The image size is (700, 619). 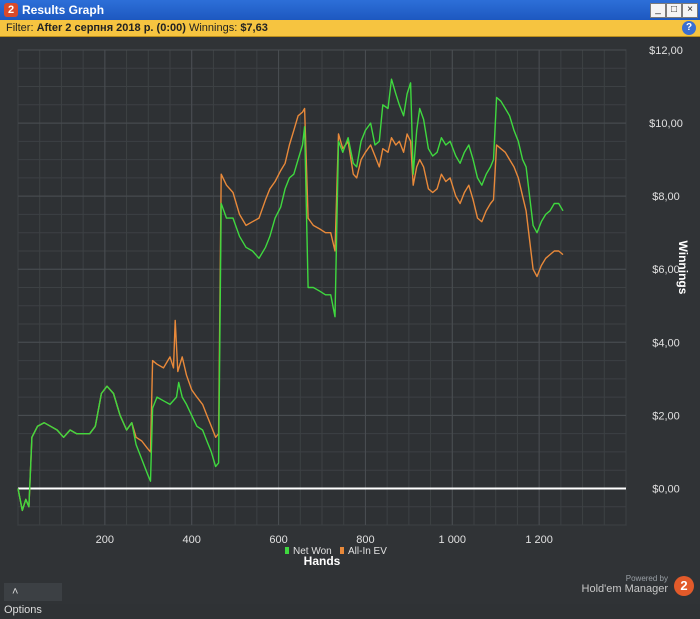 I want to click on close-button: ×, so click(x=690, y=10).